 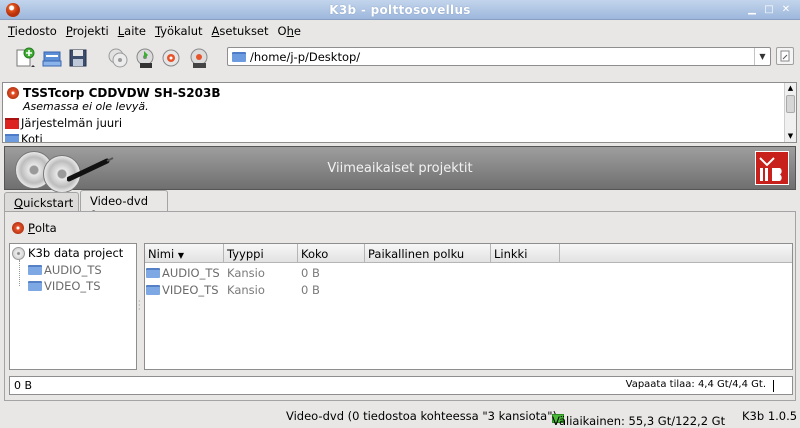 What do you see at coordinates (790, 88) in the screenshot?
I see `scroll-up-icon: ▲` at bounding box center [790, 88].